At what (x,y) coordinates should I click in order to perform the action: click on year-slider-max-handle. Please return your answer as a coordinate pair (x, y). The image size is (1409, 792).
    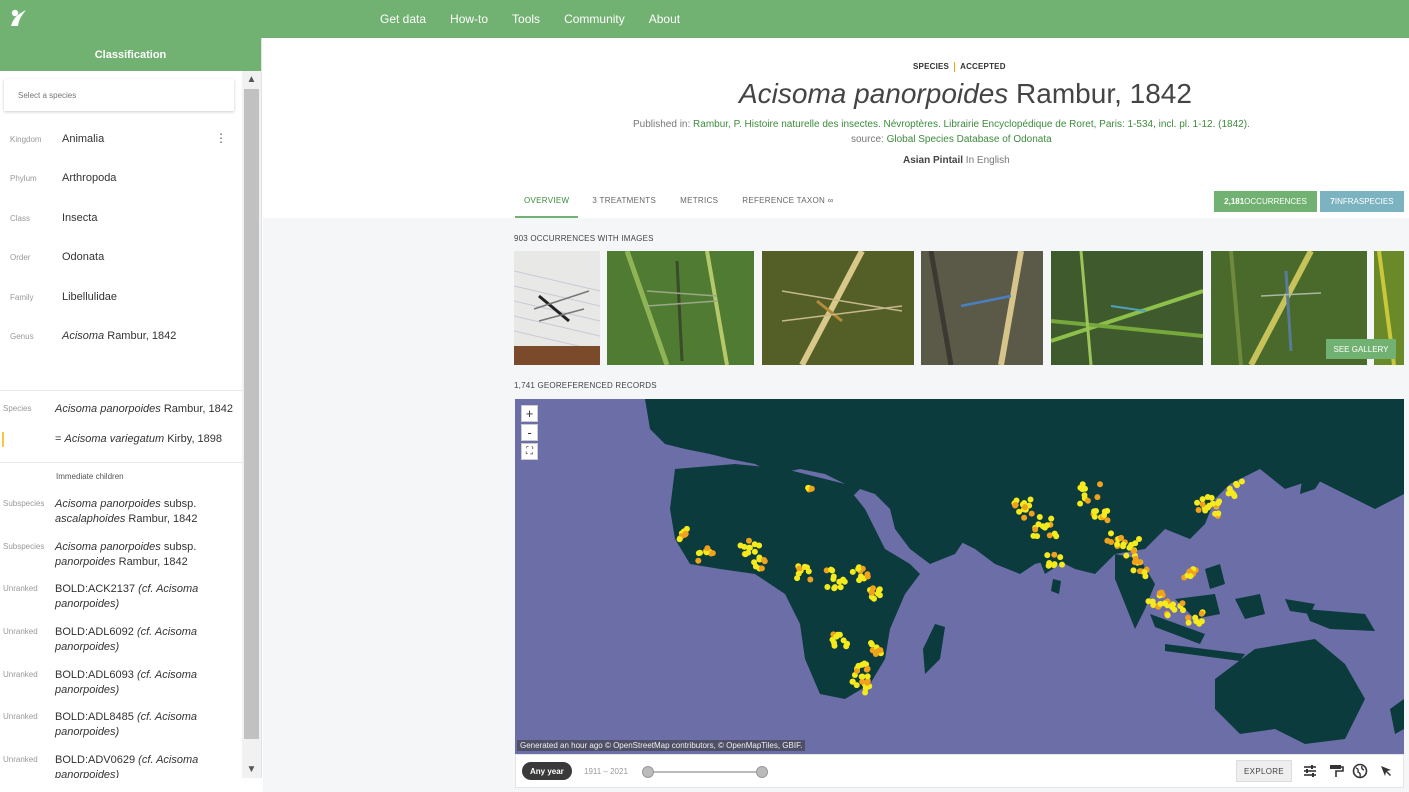
    Looking at the image, I should click on (762, 772).